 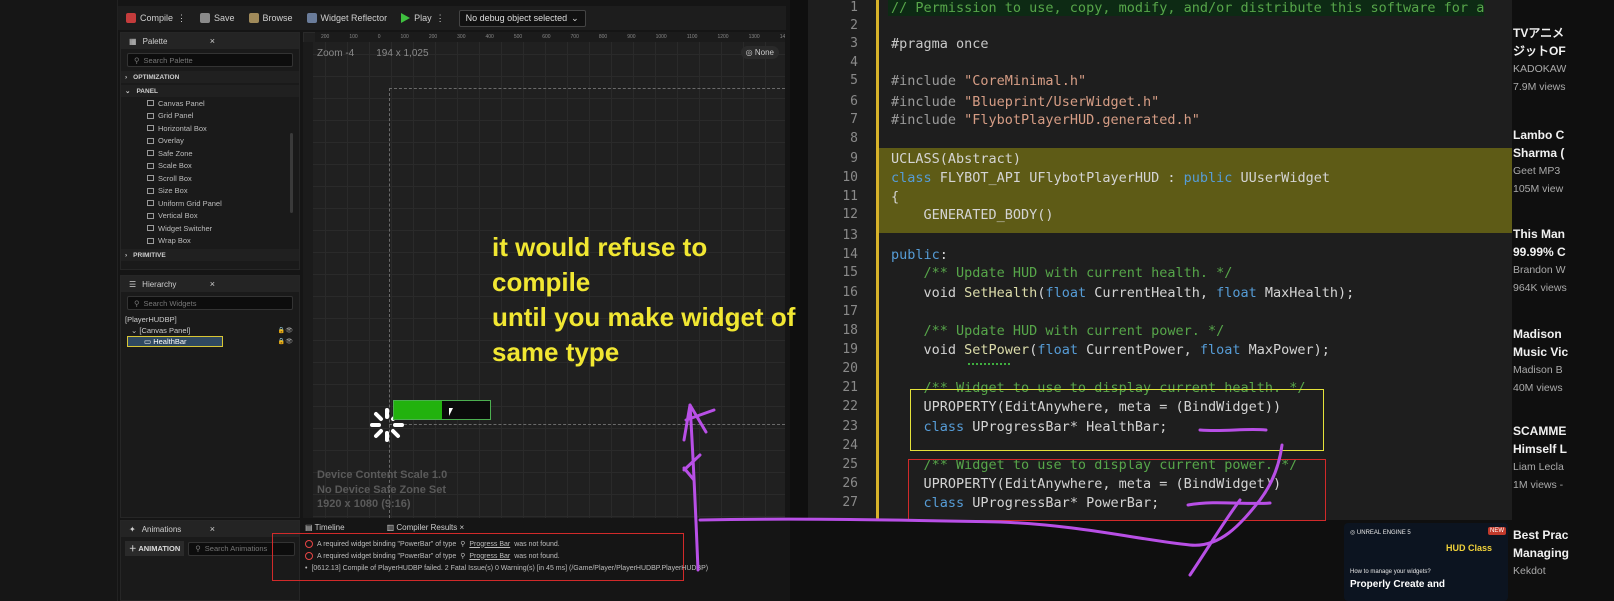 What do you see at coordinates (699, 487) in the screenshot?
I see `scribble-arrow` at bounding box center [699, 487].